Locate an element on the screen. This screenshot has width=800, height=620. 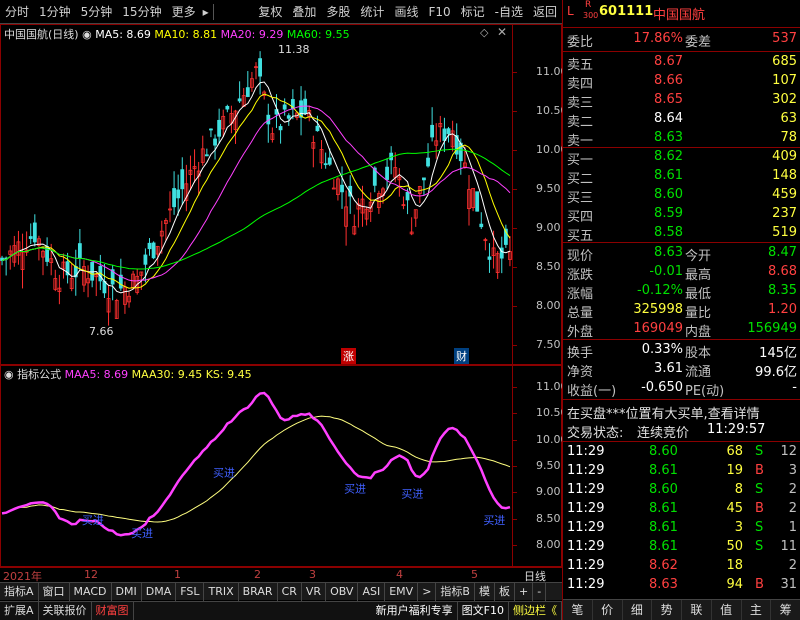
tick-row: 11:29 8.61 3 S 1 is located at coordinates (681, 528).